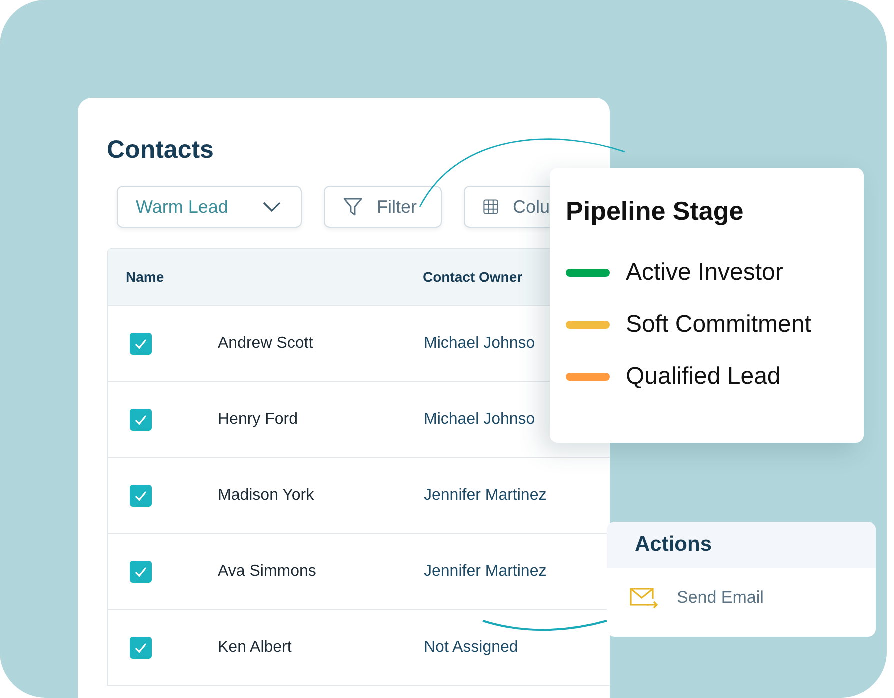 This screenshot has width=894, height=698. What do you see at coordinates (719, 325) in the screenshot?
I see `legend-label: Soft Commitment` at bounding box center [719, 325].